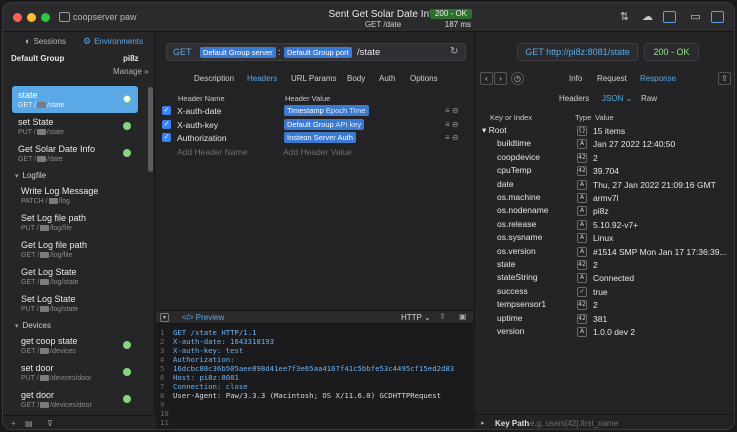  Describe the element at coordinates (517, 78) in the screenshot. I see `history-icon: ◷` at that location.